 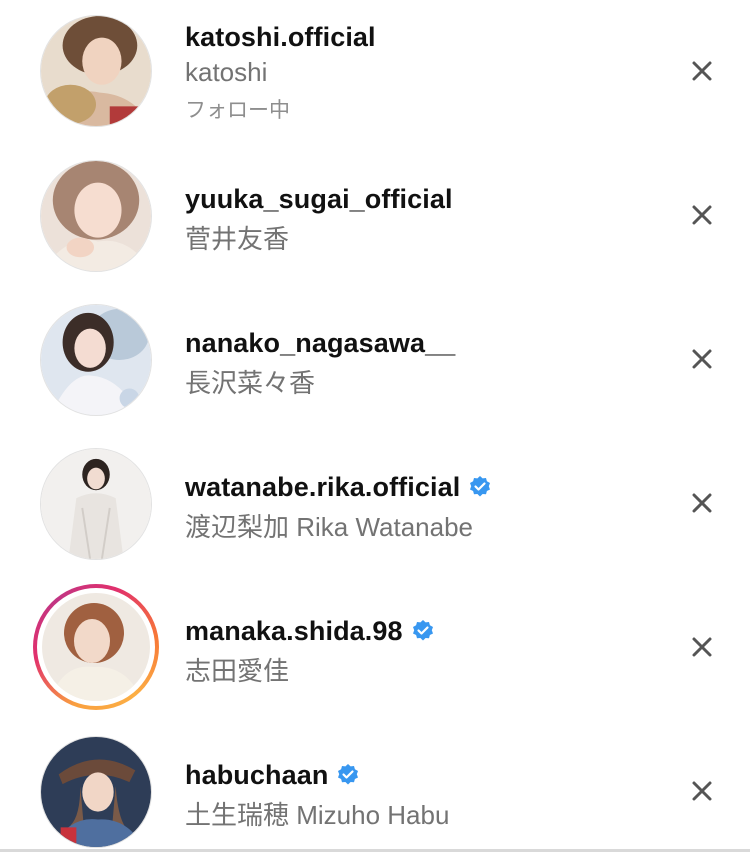 I want to click on account-text: katoshi.official katoshi フォロー中, so click(x=280, y=72).